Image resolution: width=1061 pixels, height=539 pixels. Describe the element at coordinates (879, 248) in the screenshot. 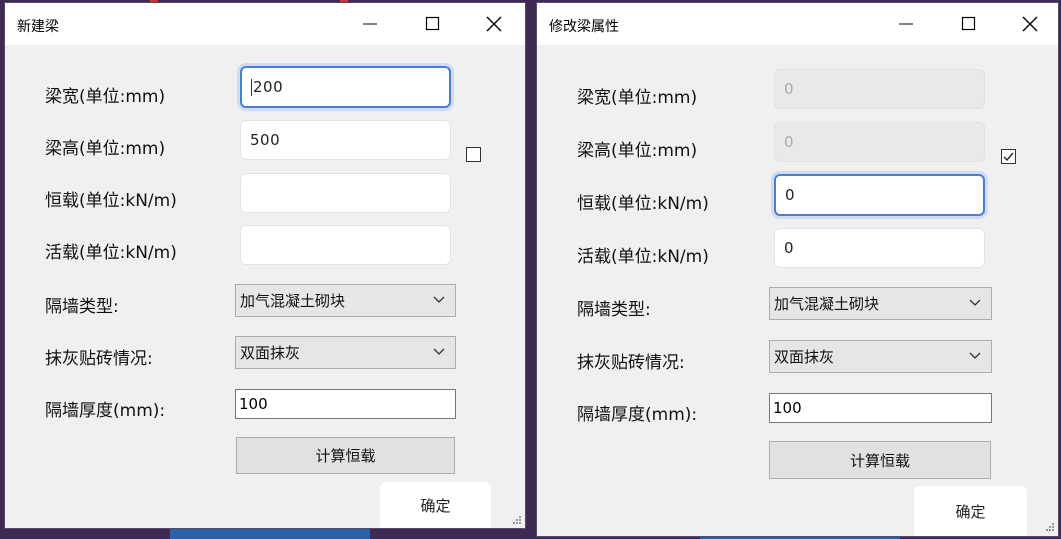

I see `live-load-input: 0` at that location.